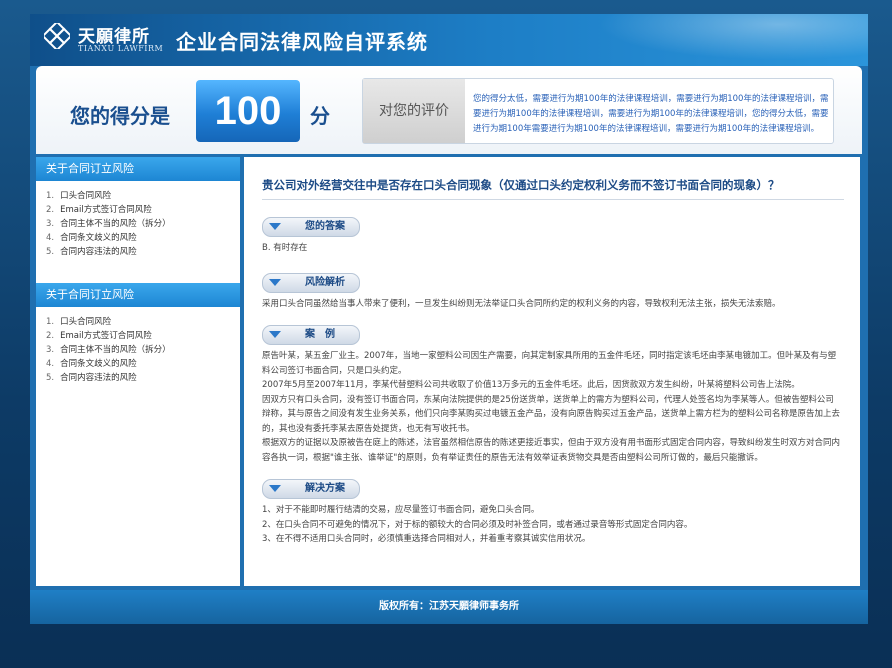 This screenshot has width=892, height=668. Describe the element at coordinates (311, 283) in the screenshot. I see `risk-section-tab: 风险解析` at that location.